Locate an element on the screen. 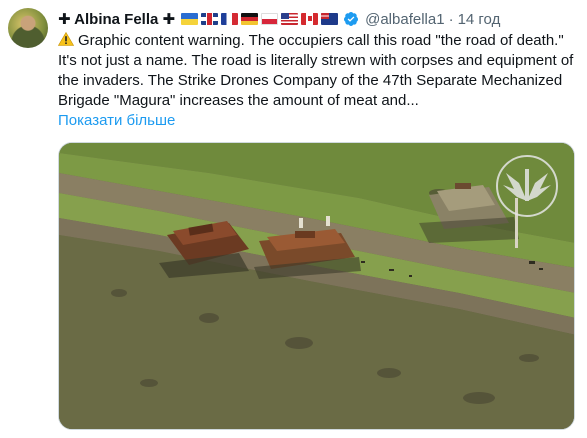  tweet-header: ✚ Albina Fella ✚ @albafella1 · 14 год is located at coordinates (279, 19).